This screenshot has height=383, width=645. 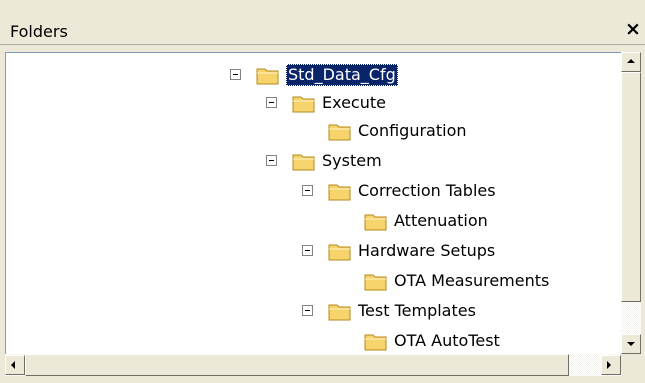 I want to click on scroll-down-button, so click(x=631, y=344).